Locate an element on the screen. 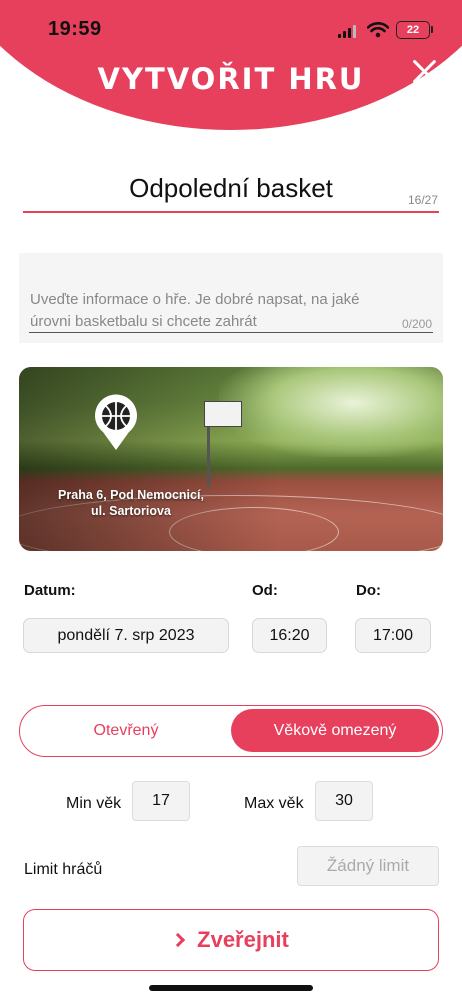  signal-icon is located at coordinates (347, 31).